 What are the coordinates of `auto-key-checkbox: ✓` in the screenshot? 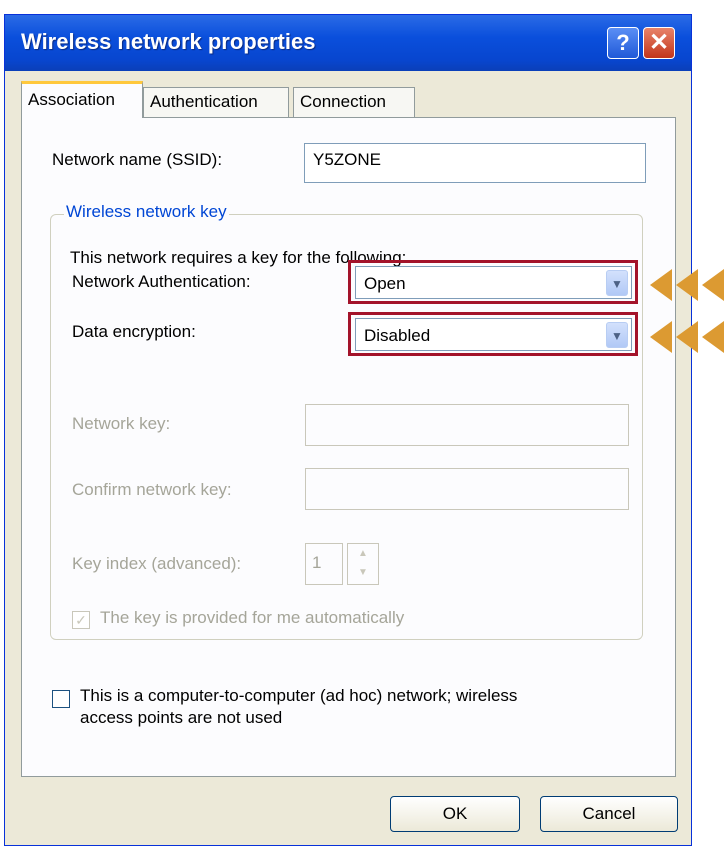 It's located at (81, 620).